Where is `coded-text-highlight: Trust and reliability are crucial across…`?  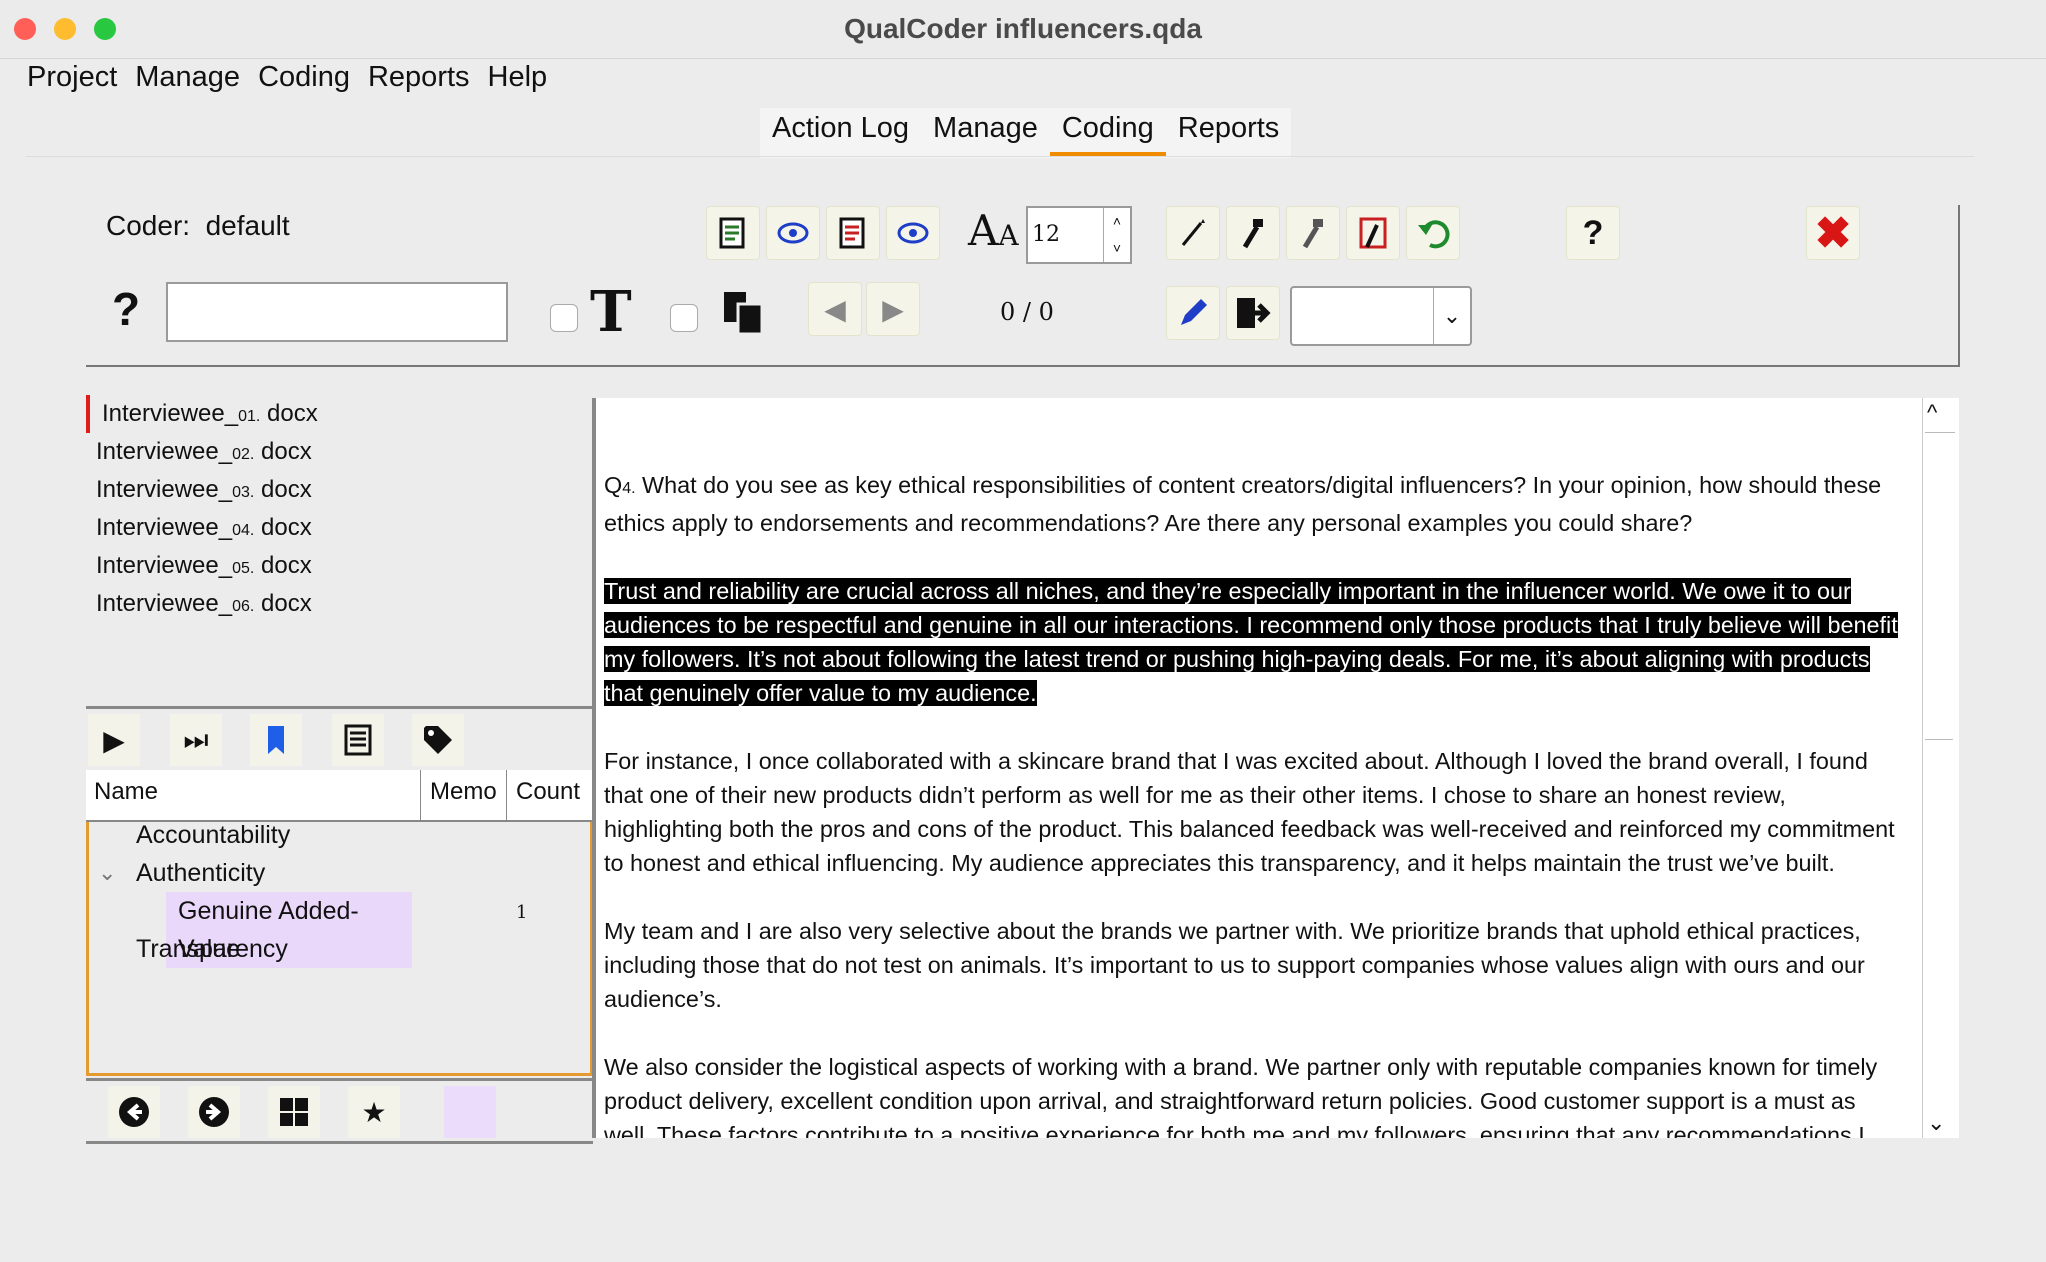
coded-text-highlight: Trust and reliability are crucial across… is located at coordinates (1251, 642).